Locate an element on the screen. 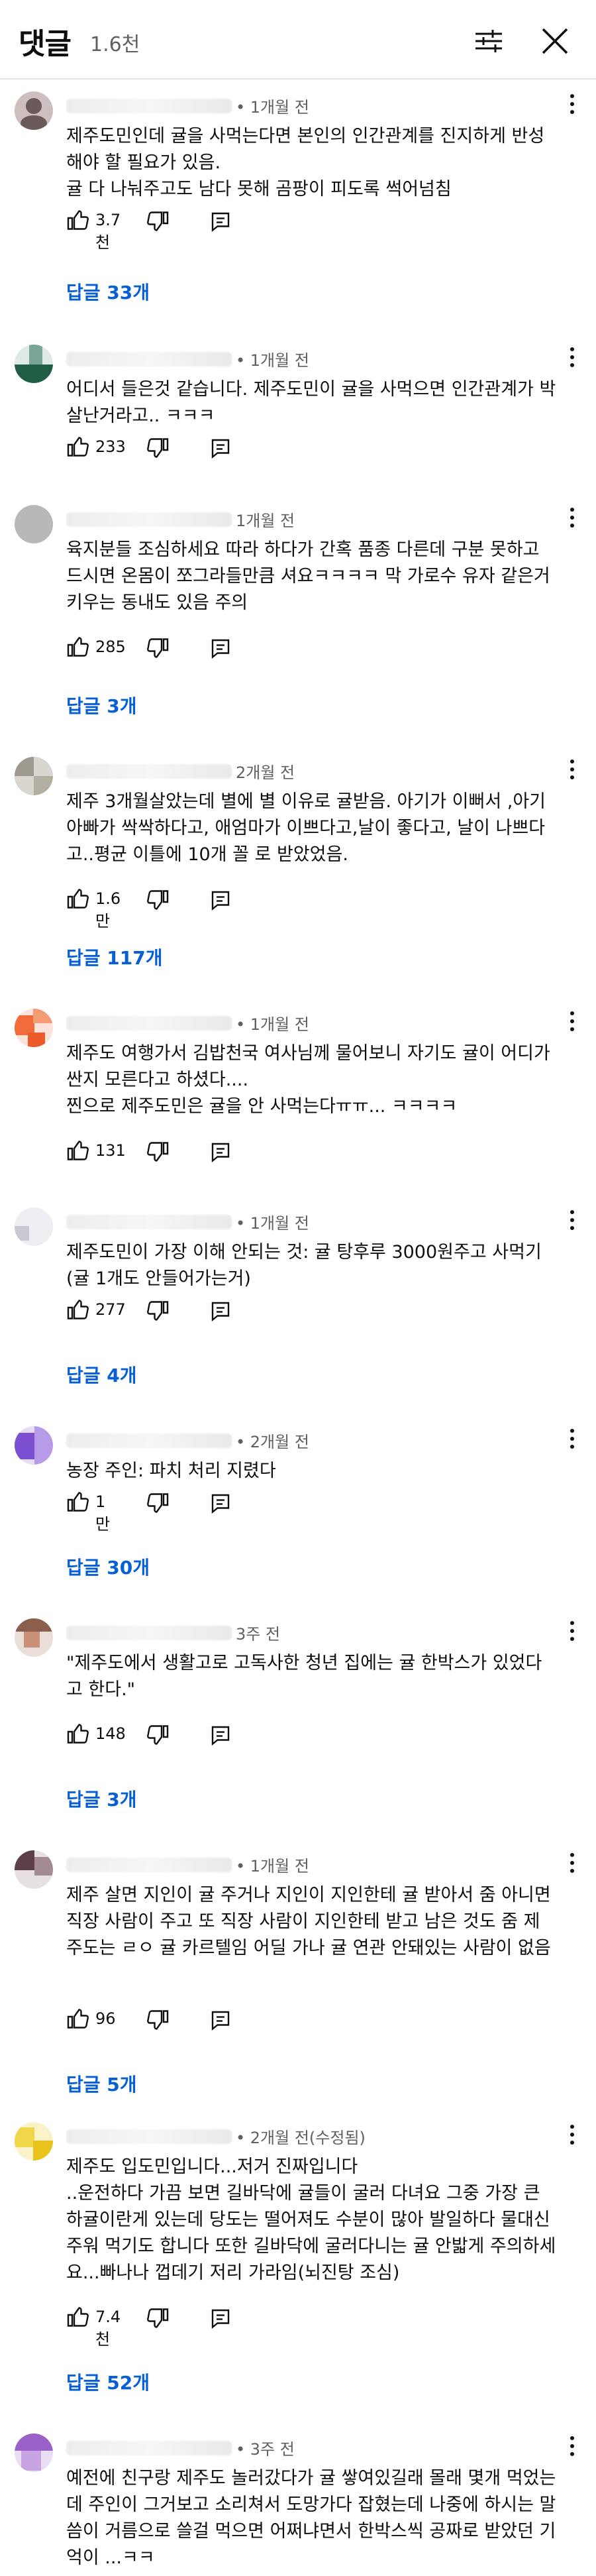 The height and width of the screenshot is (2576, 596). comment-meta: • 2개월 전(수정됨) is located at coordinates (216, 2137).